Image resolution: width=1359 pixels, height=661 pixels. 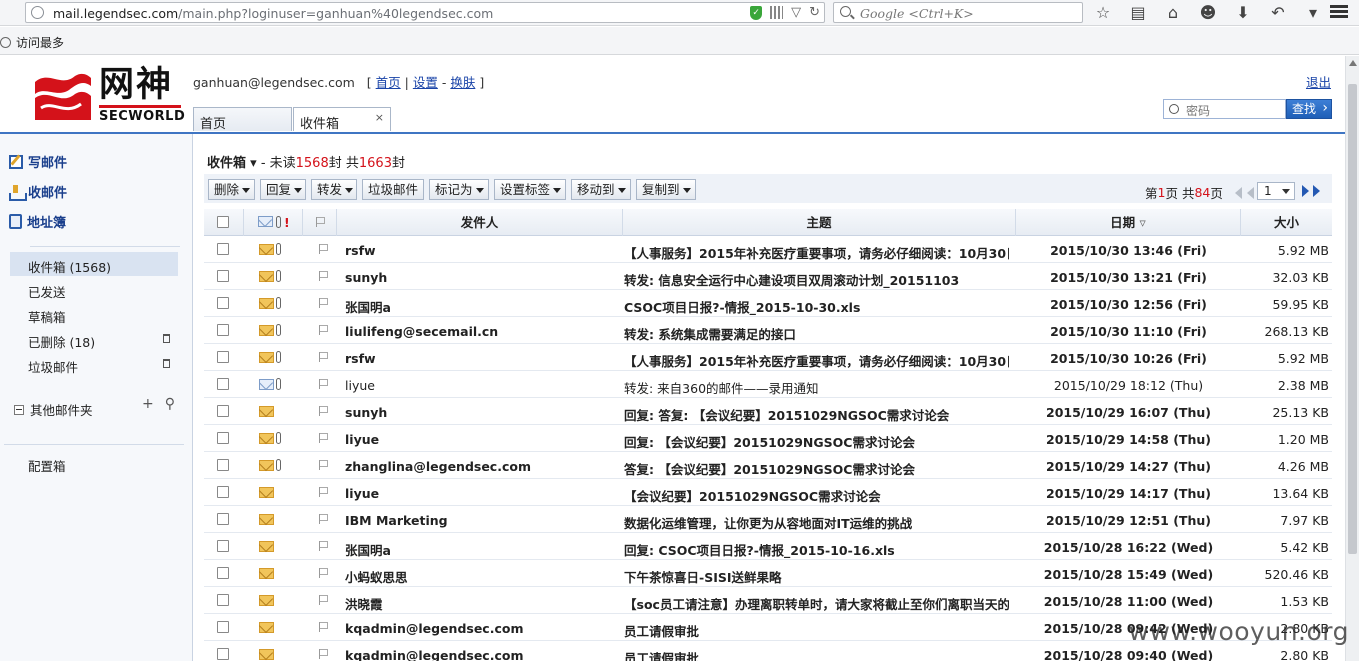 I want to click on last-page-icon, so click(x=1316, y=191).